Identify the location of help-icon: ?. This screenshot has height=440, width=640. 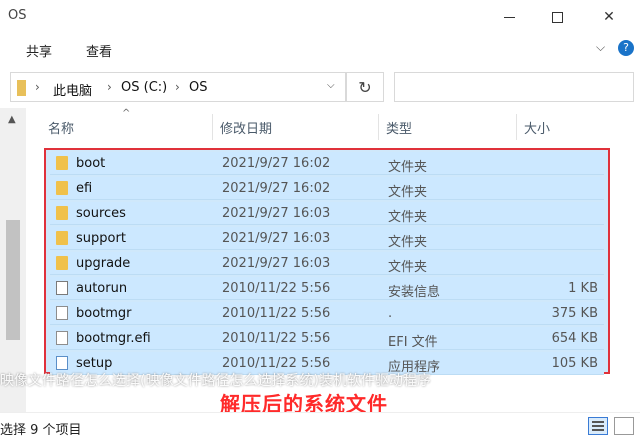
(626, 48).